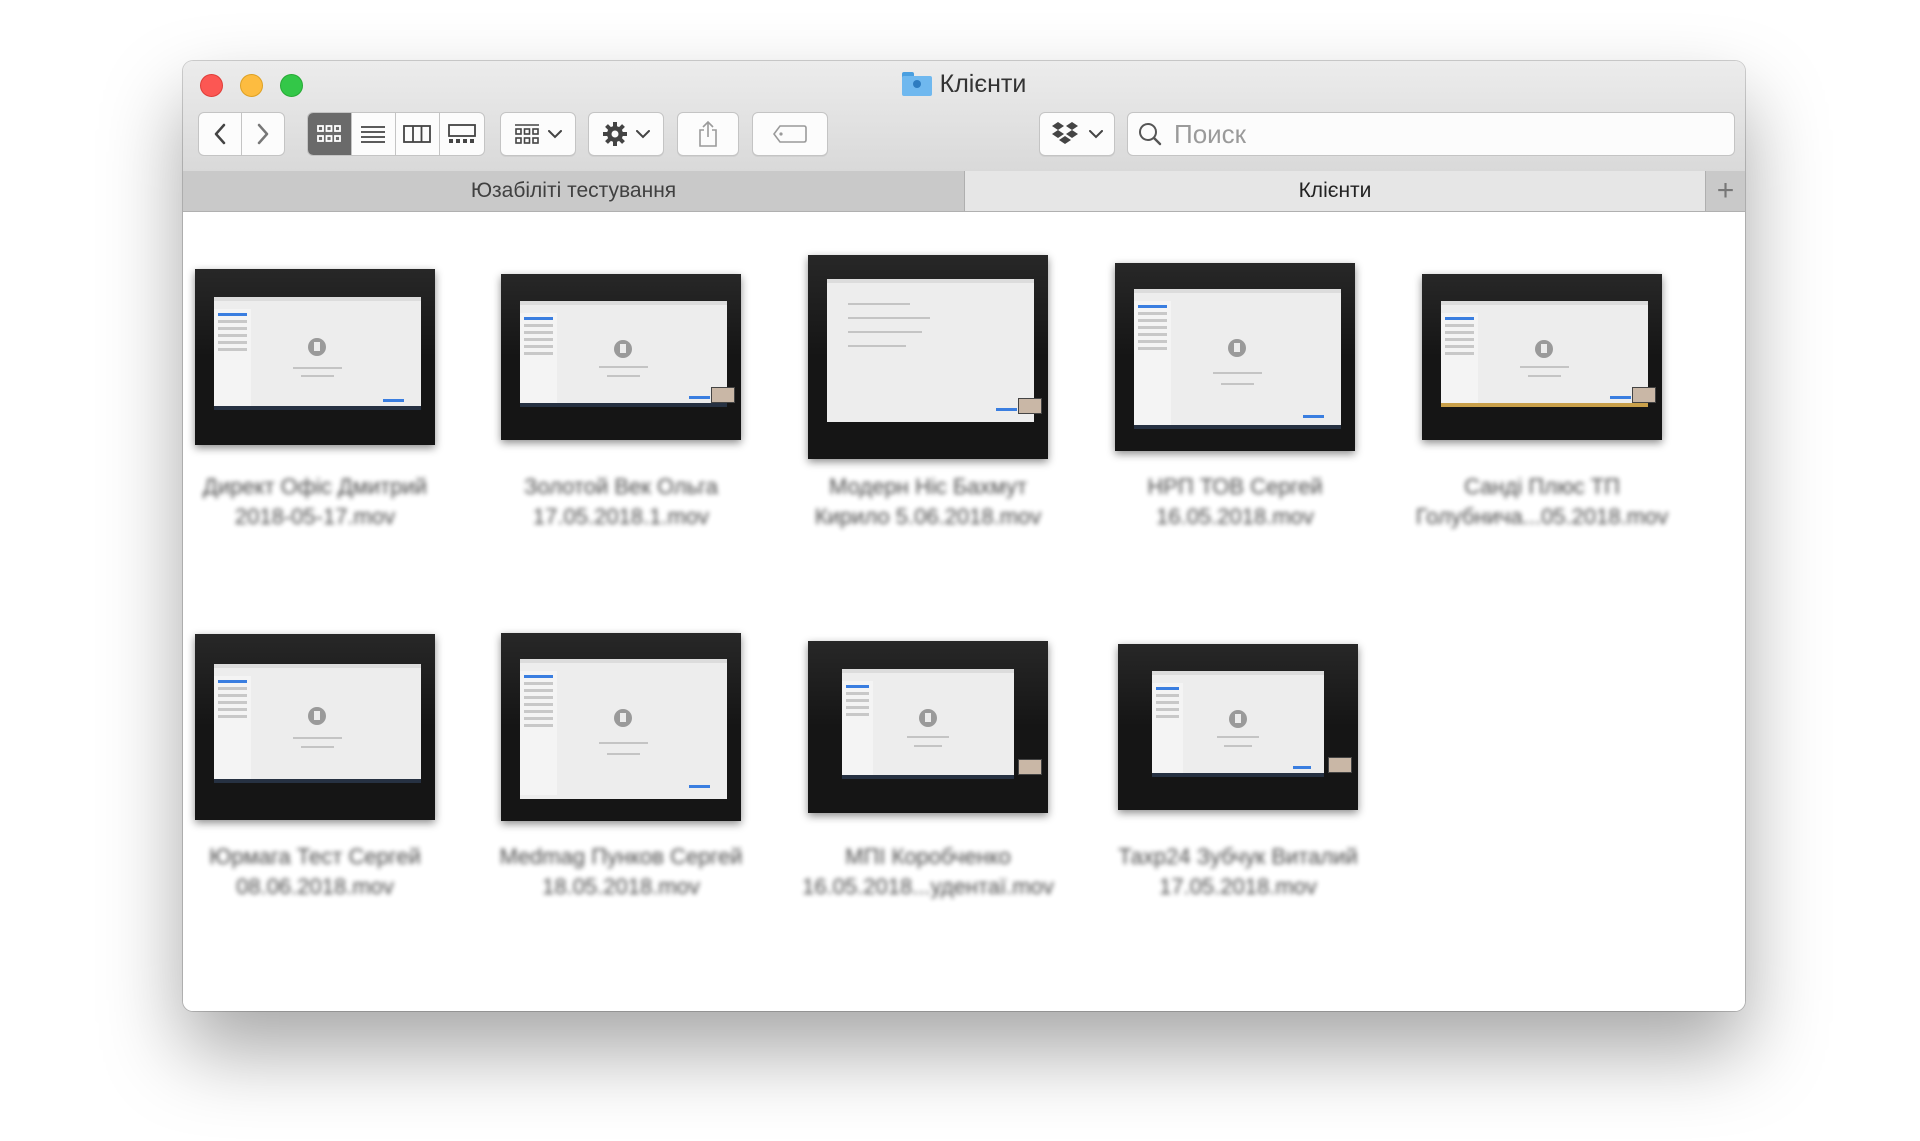  I want to click on tag-icon, so click(790, 134).